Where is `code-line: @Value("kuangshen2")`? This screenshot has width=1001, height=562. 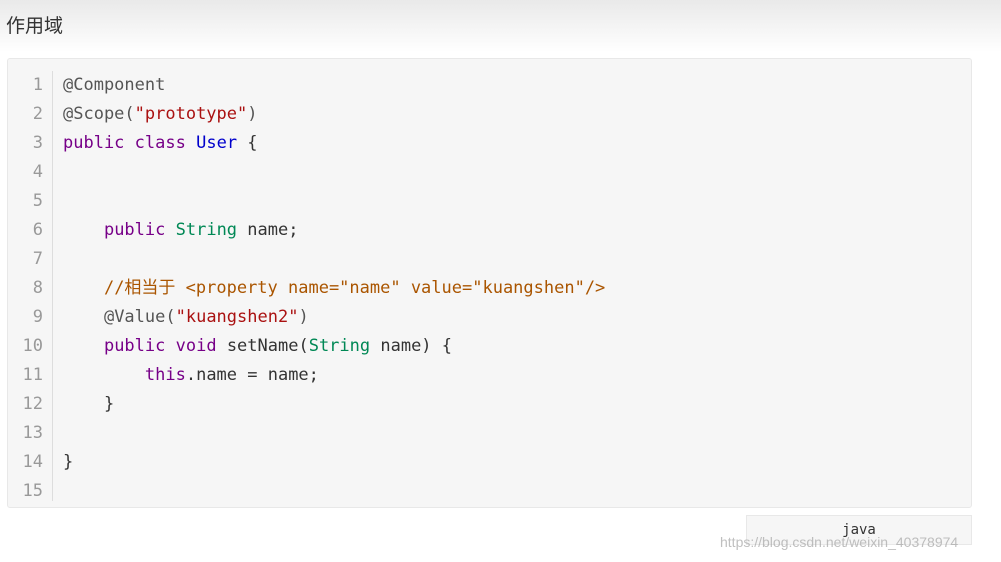 code-line: @Value("kuangshen2") is located at coordinates (517, 317).